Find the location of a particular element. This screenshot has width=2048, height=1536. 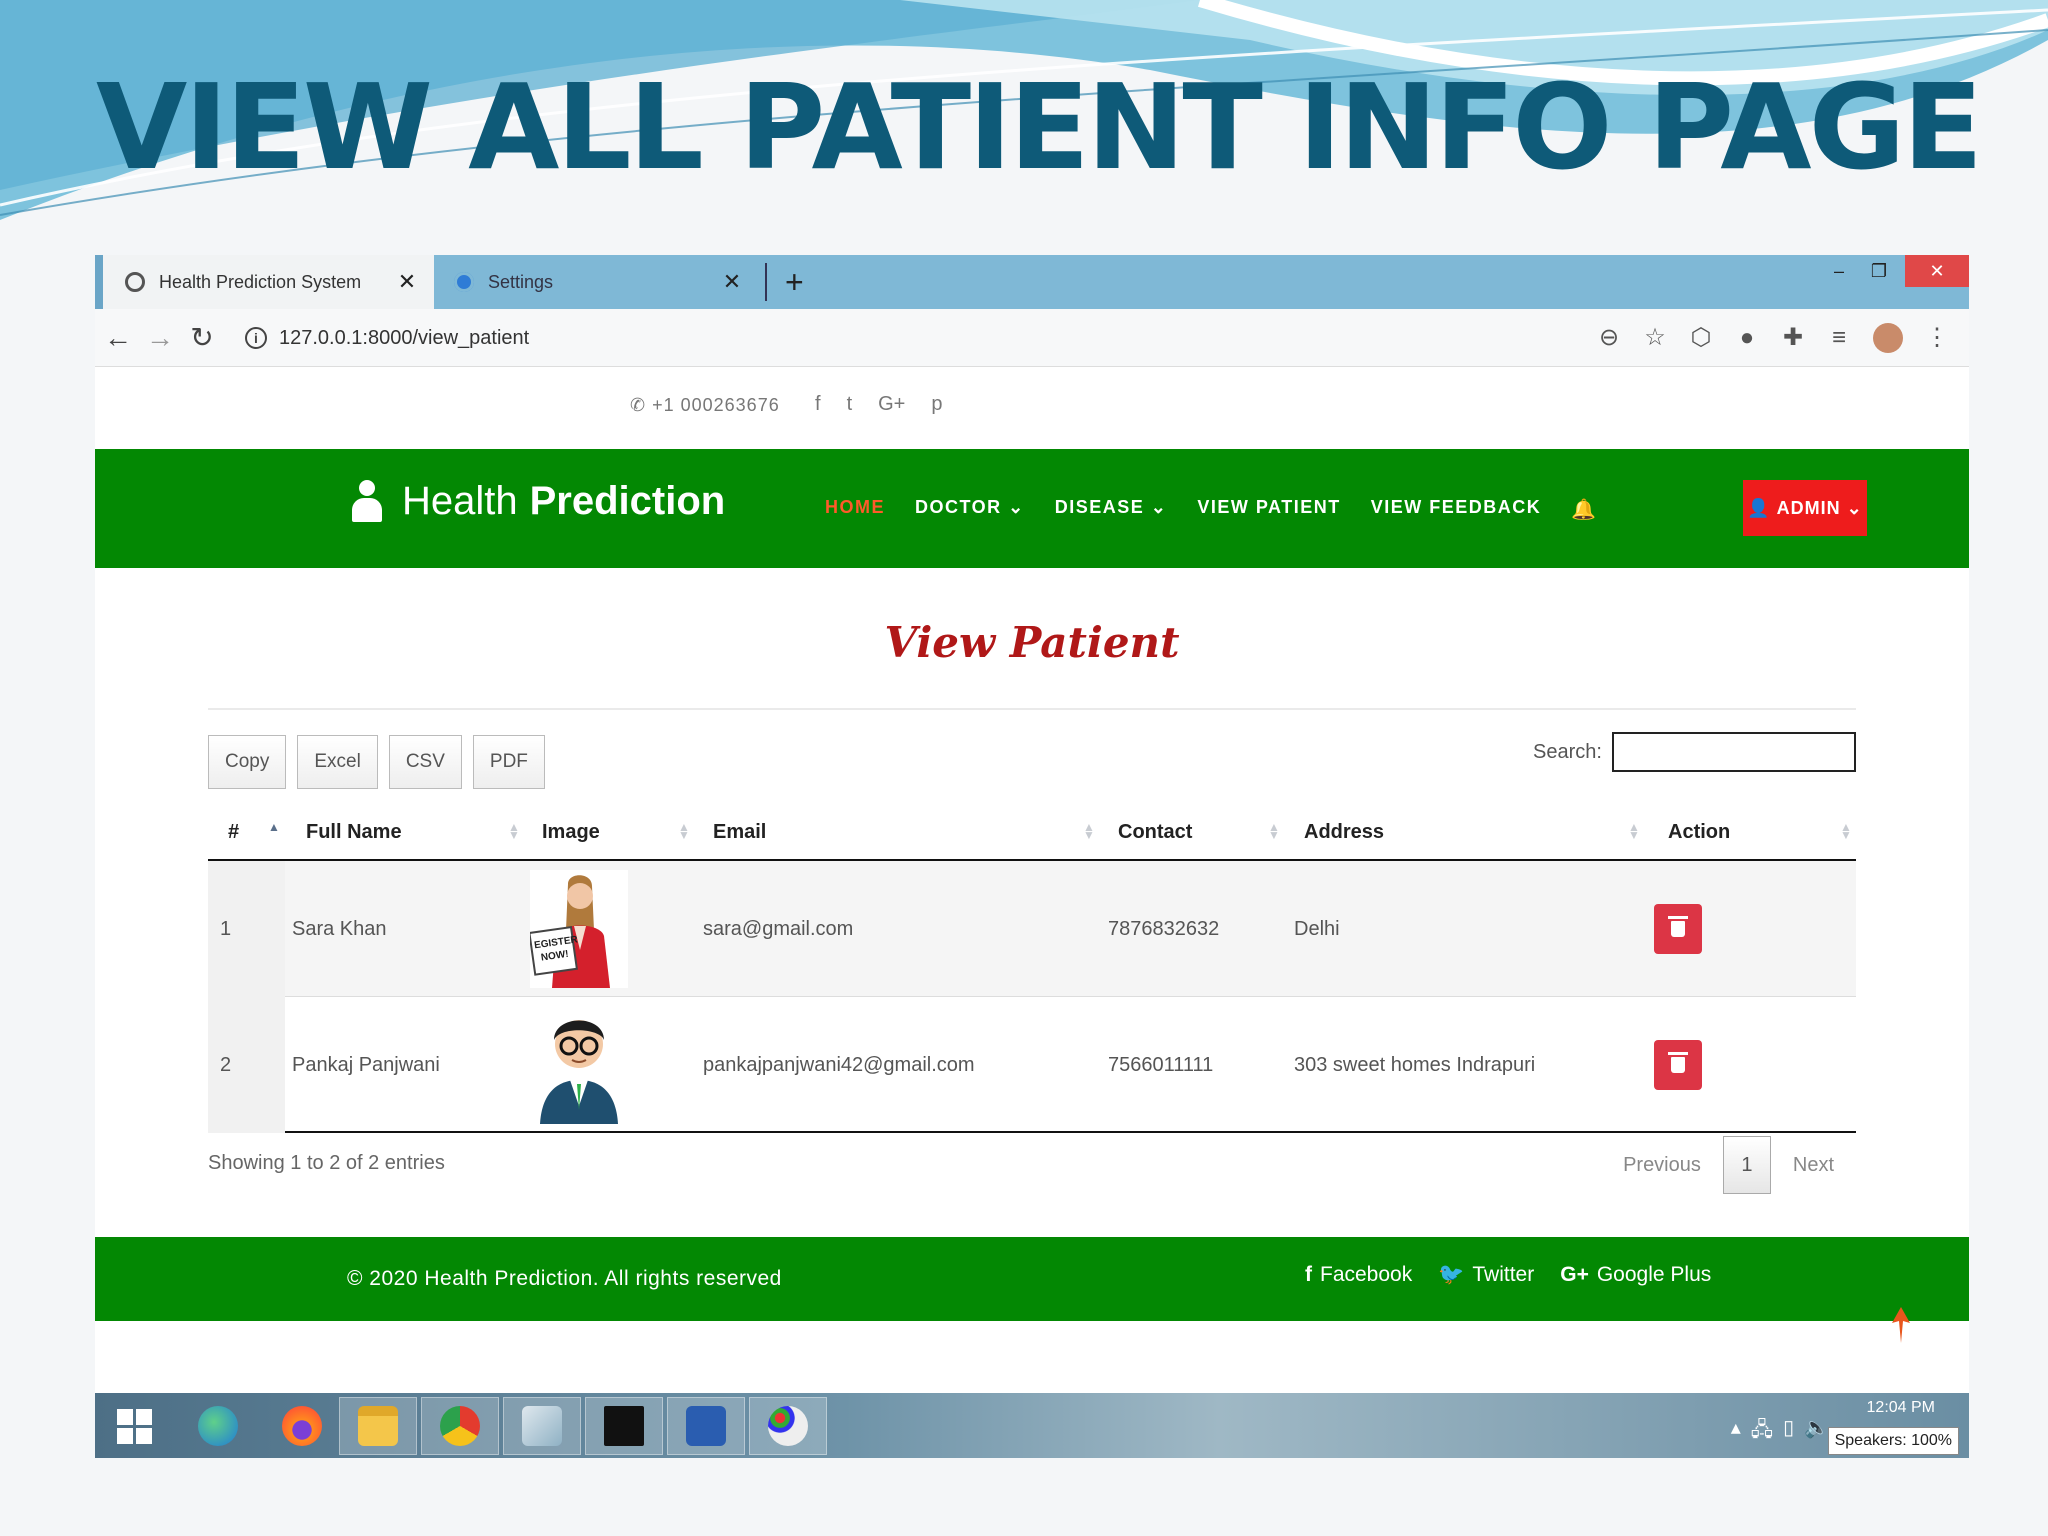

col-address: Address is located at coordinates (1344, 832).